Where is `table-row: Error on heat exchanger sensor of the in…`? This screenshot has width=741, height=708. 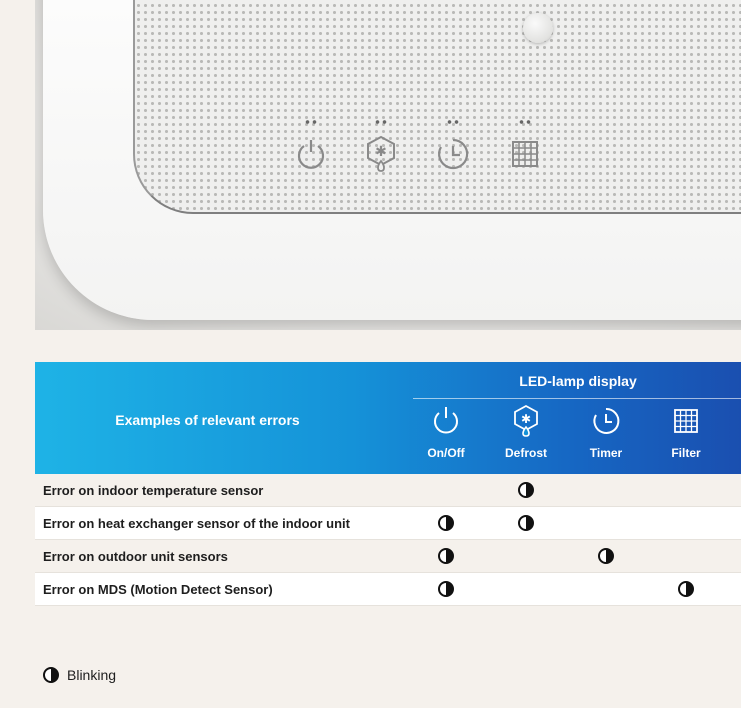
table-row: Error on heat exchanger sensor of the in… is located at coordinates (388, 523).